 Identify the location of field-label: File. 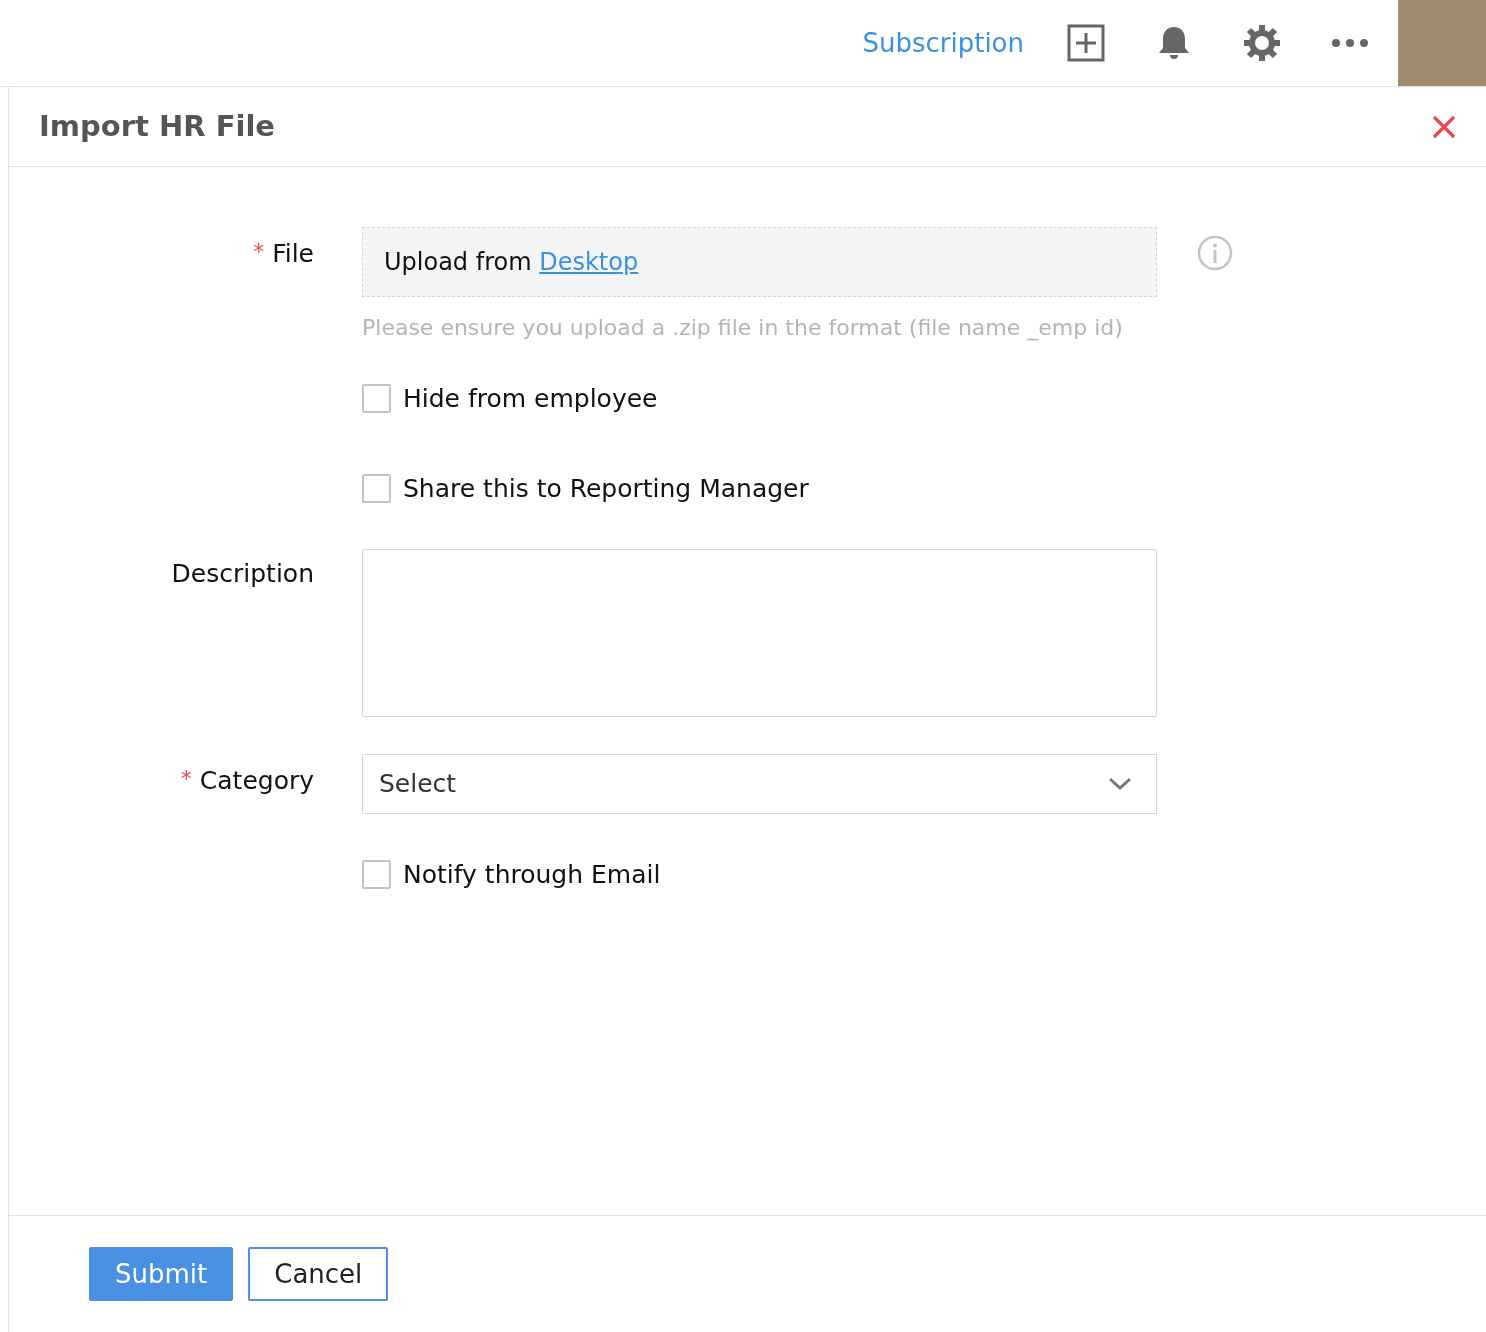
(293, 253).